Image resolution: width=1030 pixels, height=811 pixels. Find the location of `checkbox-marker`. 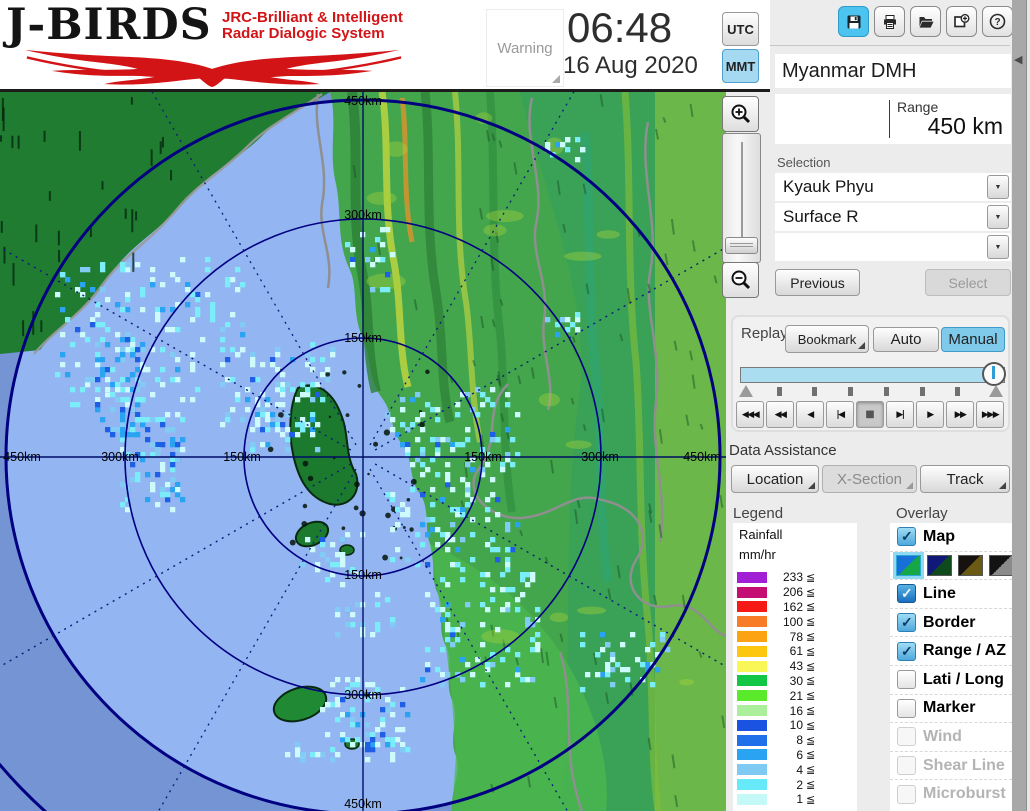

checkbox-marker is located at coordinates (906, 708).